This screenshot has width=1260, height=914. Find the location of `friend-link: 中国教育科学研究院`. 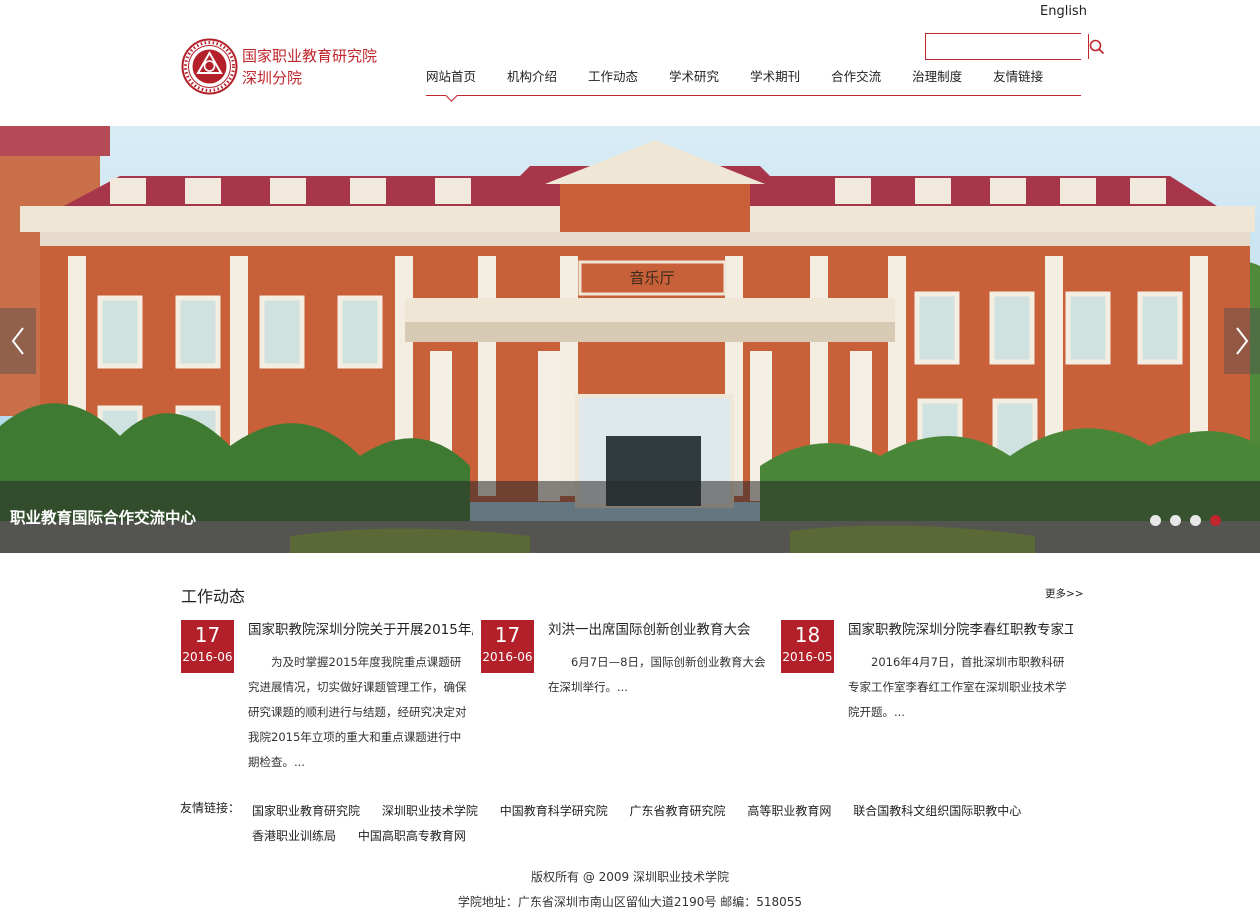

friend-link: 中国教育科学研究院 is located at coordinates (554, 811).